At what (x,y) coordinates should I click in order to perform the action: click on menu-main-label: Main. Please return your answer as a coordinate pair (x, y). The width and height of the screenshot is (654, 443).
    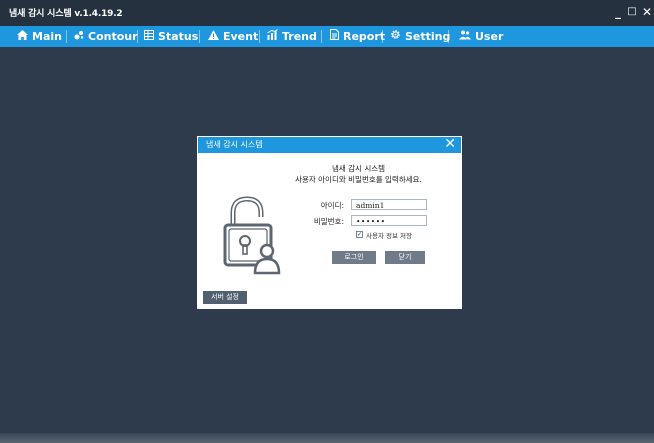
    Looking at the image, I should click on (47, 36).